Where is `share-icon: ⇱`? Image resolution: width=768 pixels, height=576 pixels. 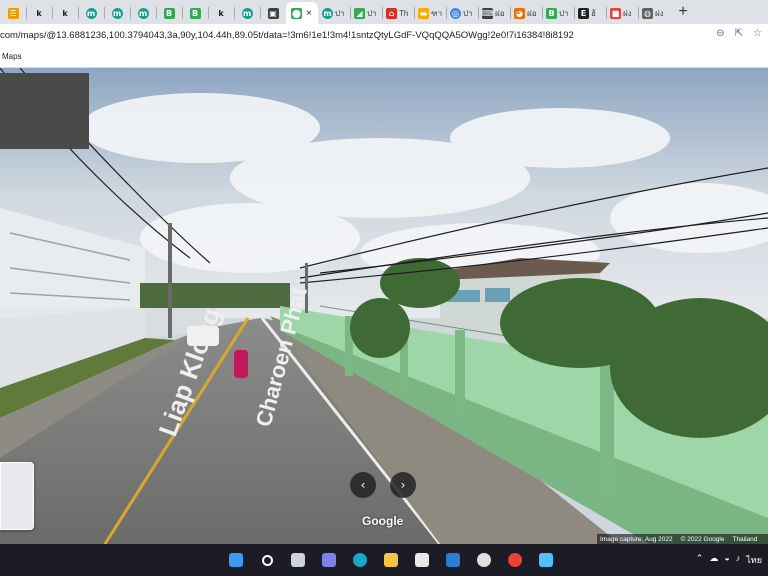
share-icon: ⇱ is located at coordinates (739, 33).